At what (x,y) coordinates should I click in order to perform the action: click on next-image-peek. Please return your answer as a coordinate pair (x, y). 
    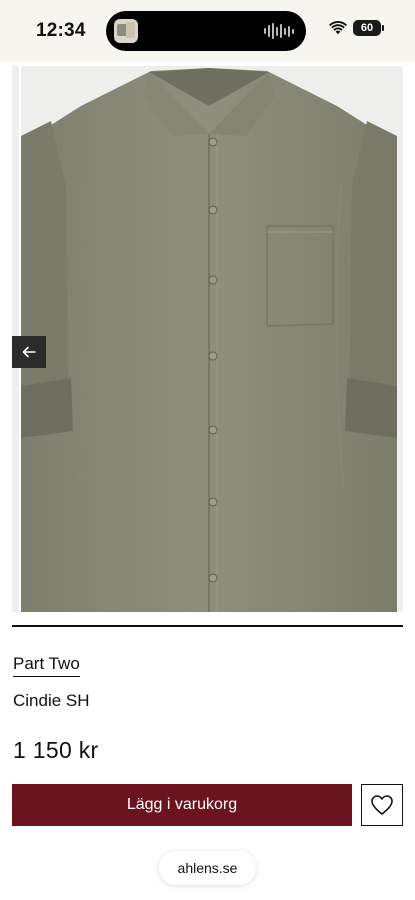
    Looking at the image, I should click on (400, 339).